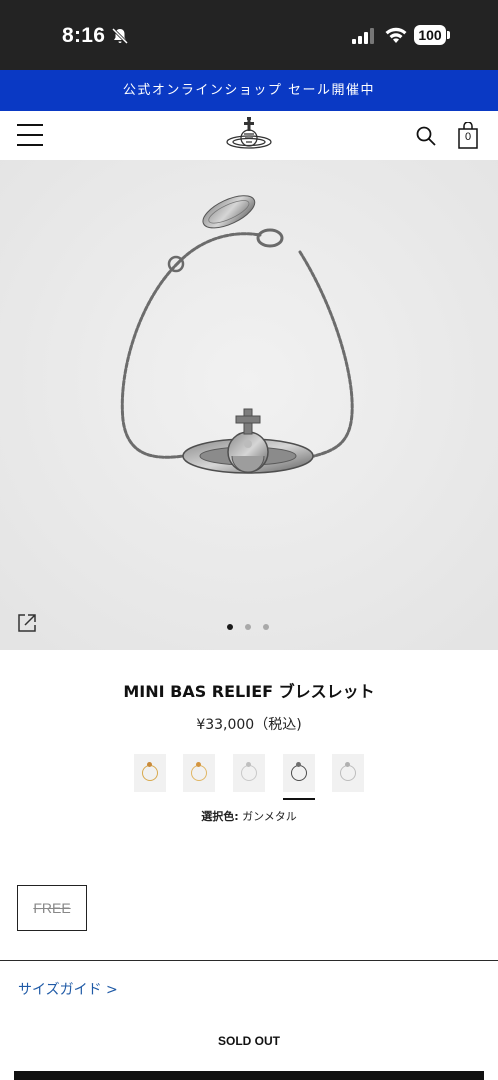 The image size is (498, 1080). Describe the element at coordinates (396, 35) in the screenshot. I see `wifi-icon` at that location.